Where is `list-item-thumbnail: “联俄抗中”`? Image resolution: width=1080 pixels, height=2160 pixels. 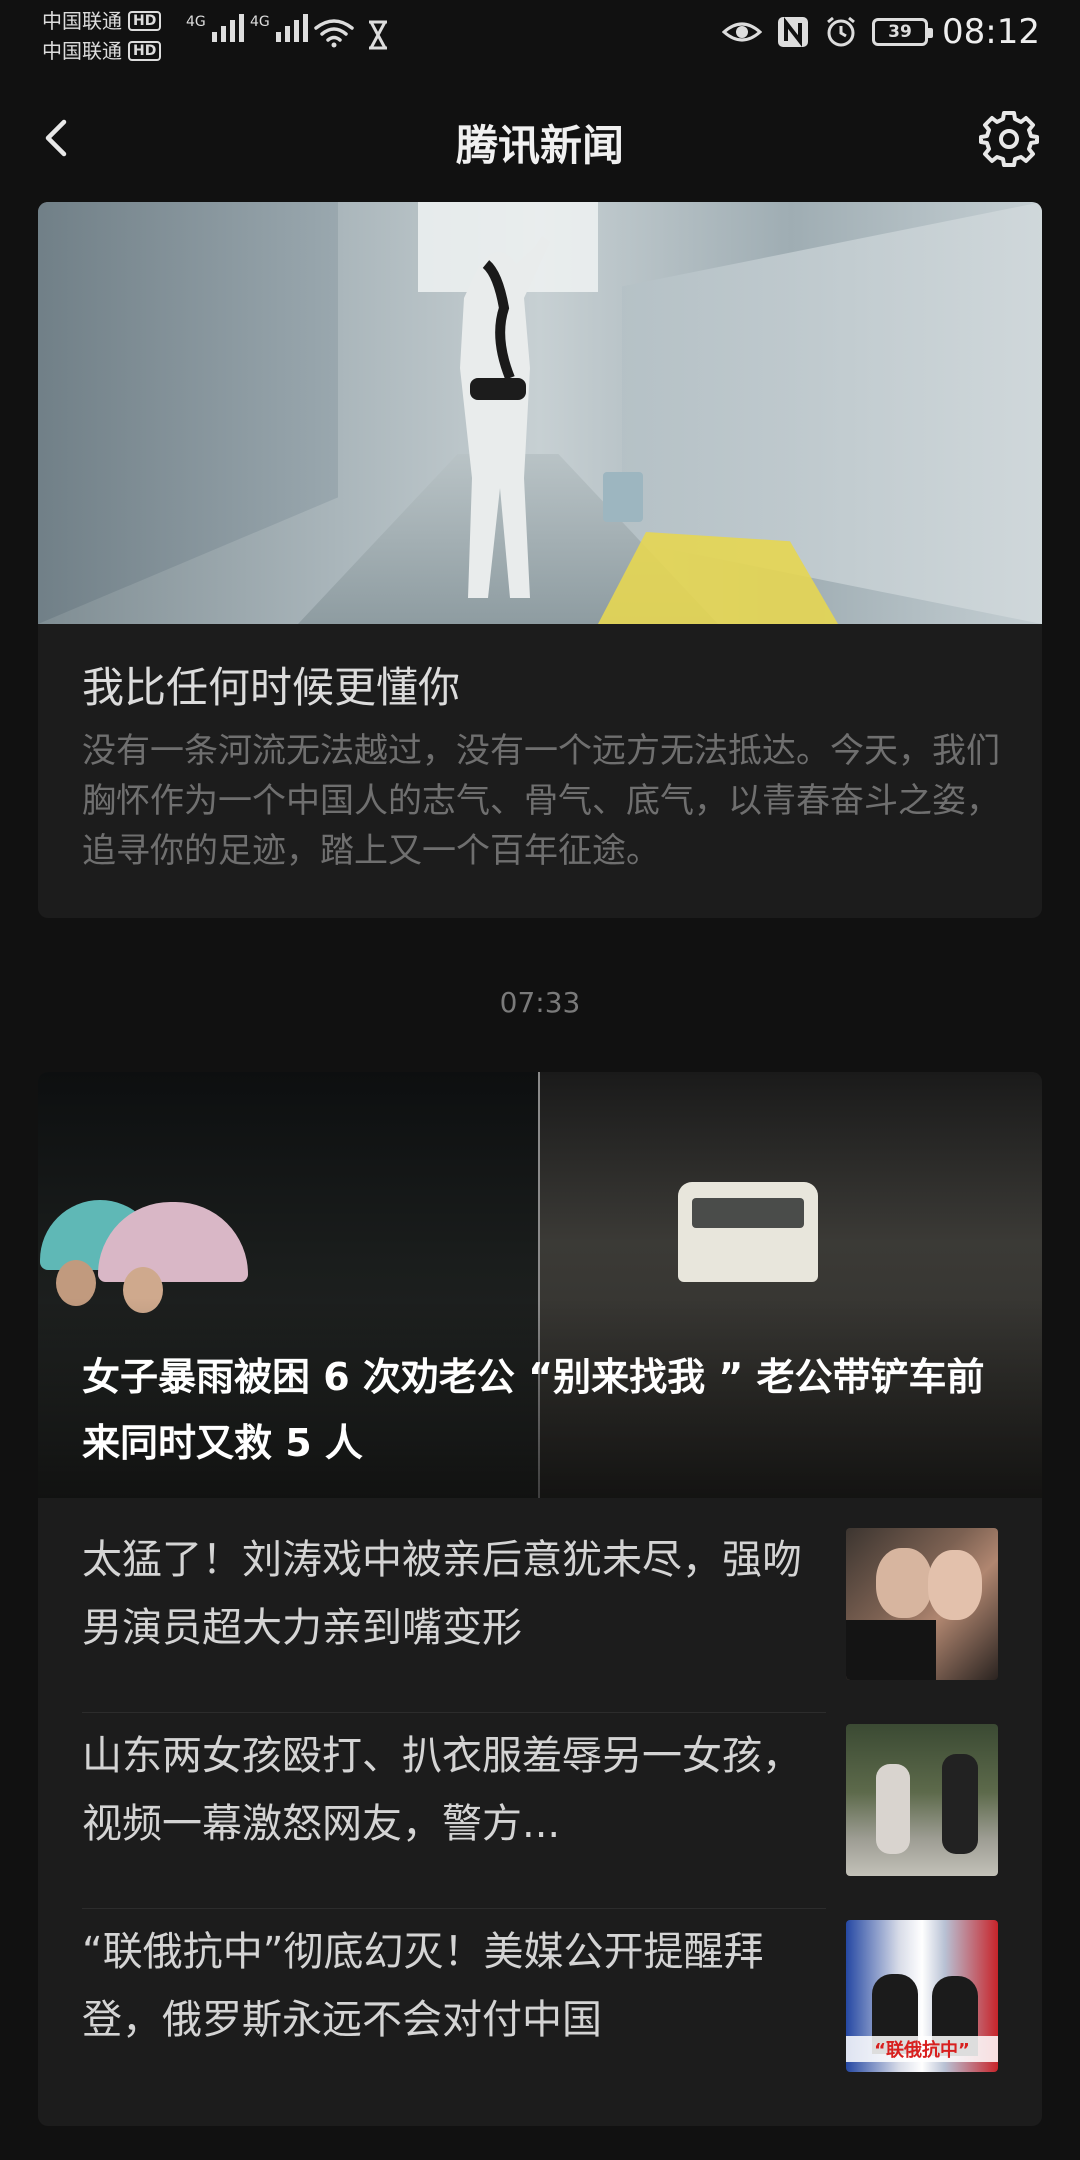 list-item-thumbnail: “联俄抗中” is located at coordinates (922, 1996).